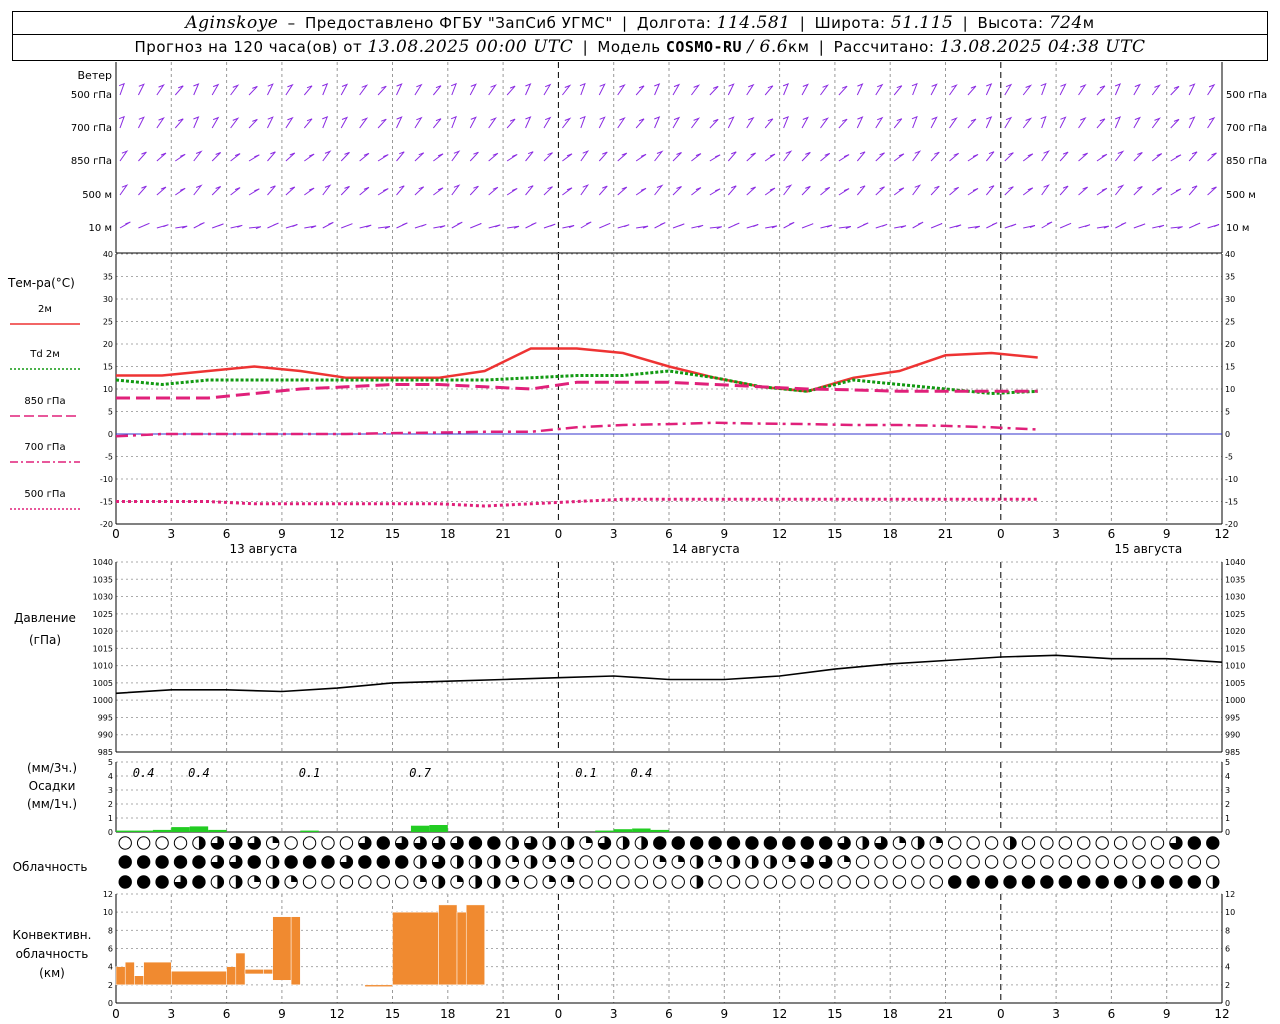 This screenshot has width=1280, height=1024. What do you see at coordinates (1227, 832) in the screenshot?
I see `y-tick-label-right: 0` at bounding box center [1227, 832].